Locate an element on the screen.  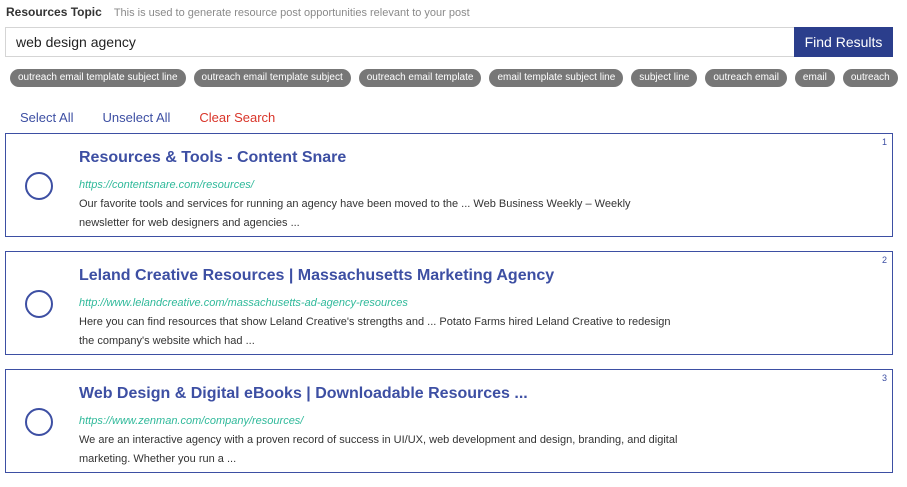
result-number: 3 is located at coordinates (884, 378).